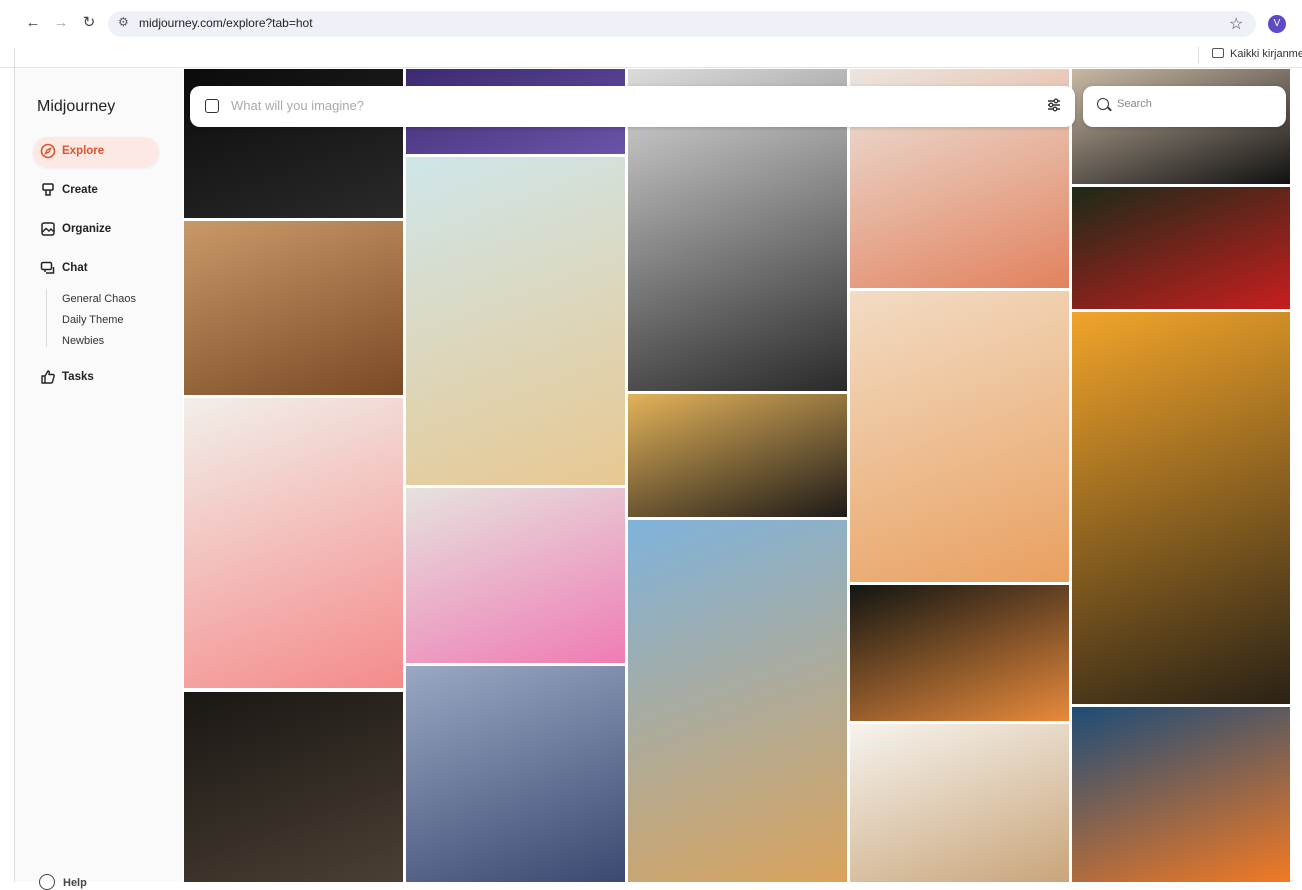 This screenshot has height=890, width=1302. What do you see at coordinates (78, 377) in the screenshot?
I see `sidebar-item-label: Tasks` at bounding box center [78, 377].